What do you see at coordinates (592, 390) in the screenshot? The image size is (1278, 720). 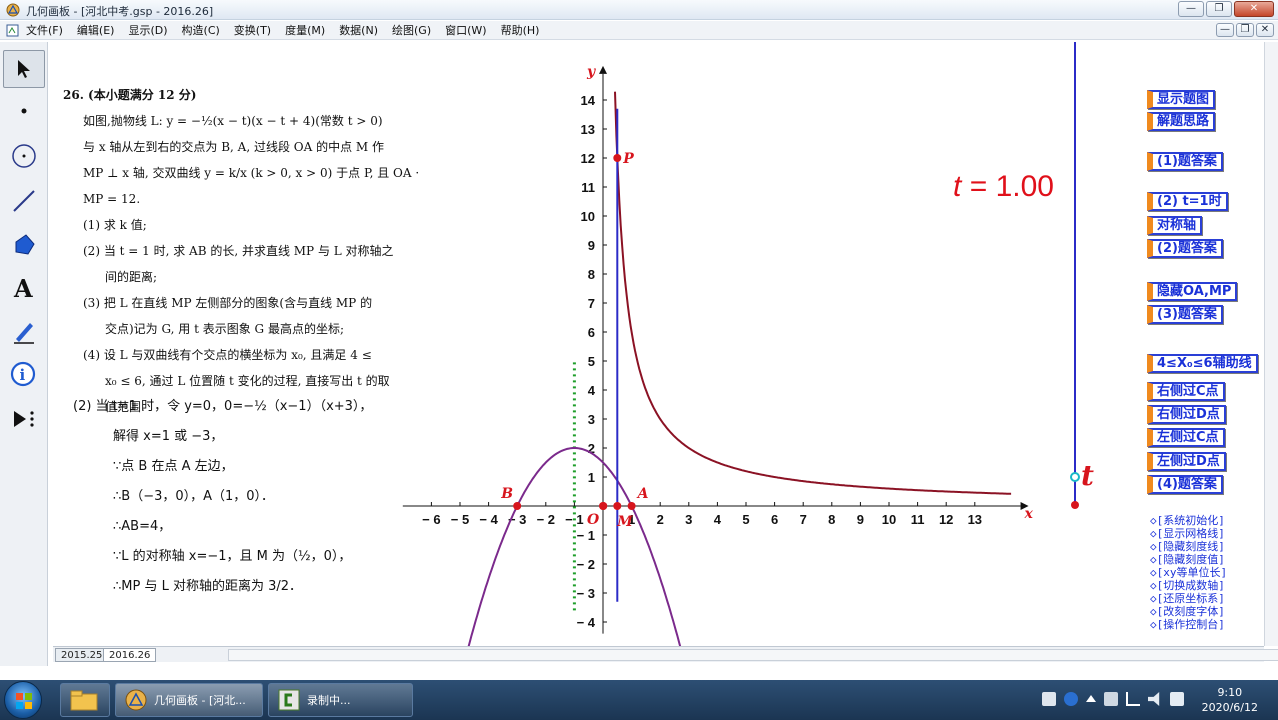 I see `y-tick-label: 4` at bounding box center [592, 390].